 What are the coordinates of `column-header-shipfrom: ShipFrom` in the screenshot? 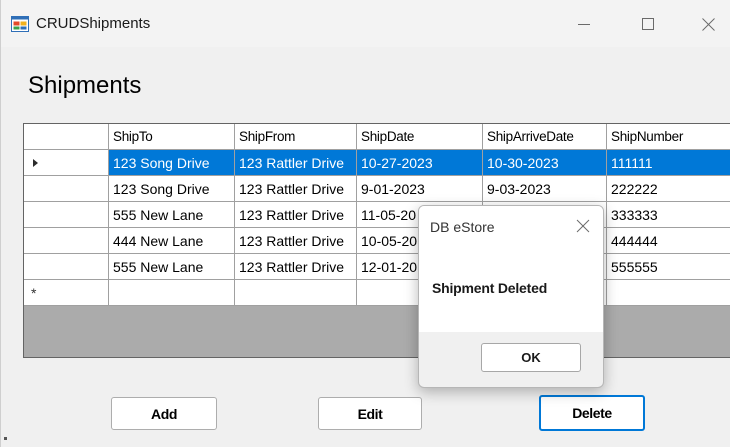 It's located at (296, 137).